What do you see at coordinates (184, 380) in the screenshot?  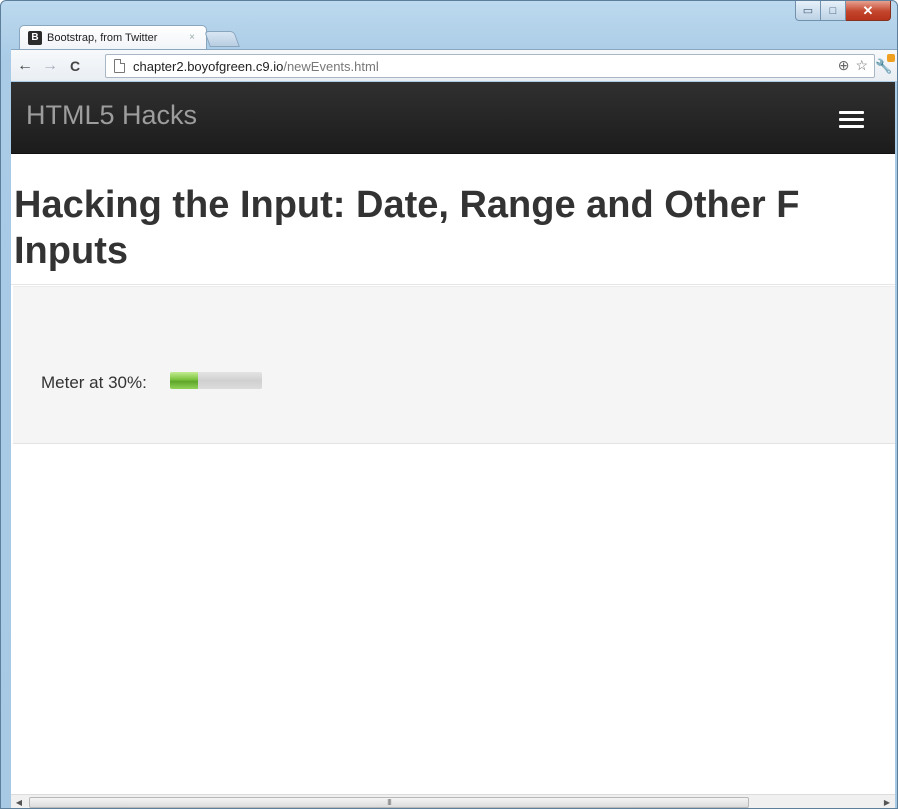 I see `meter-fill` at bounding box center [184, 380].